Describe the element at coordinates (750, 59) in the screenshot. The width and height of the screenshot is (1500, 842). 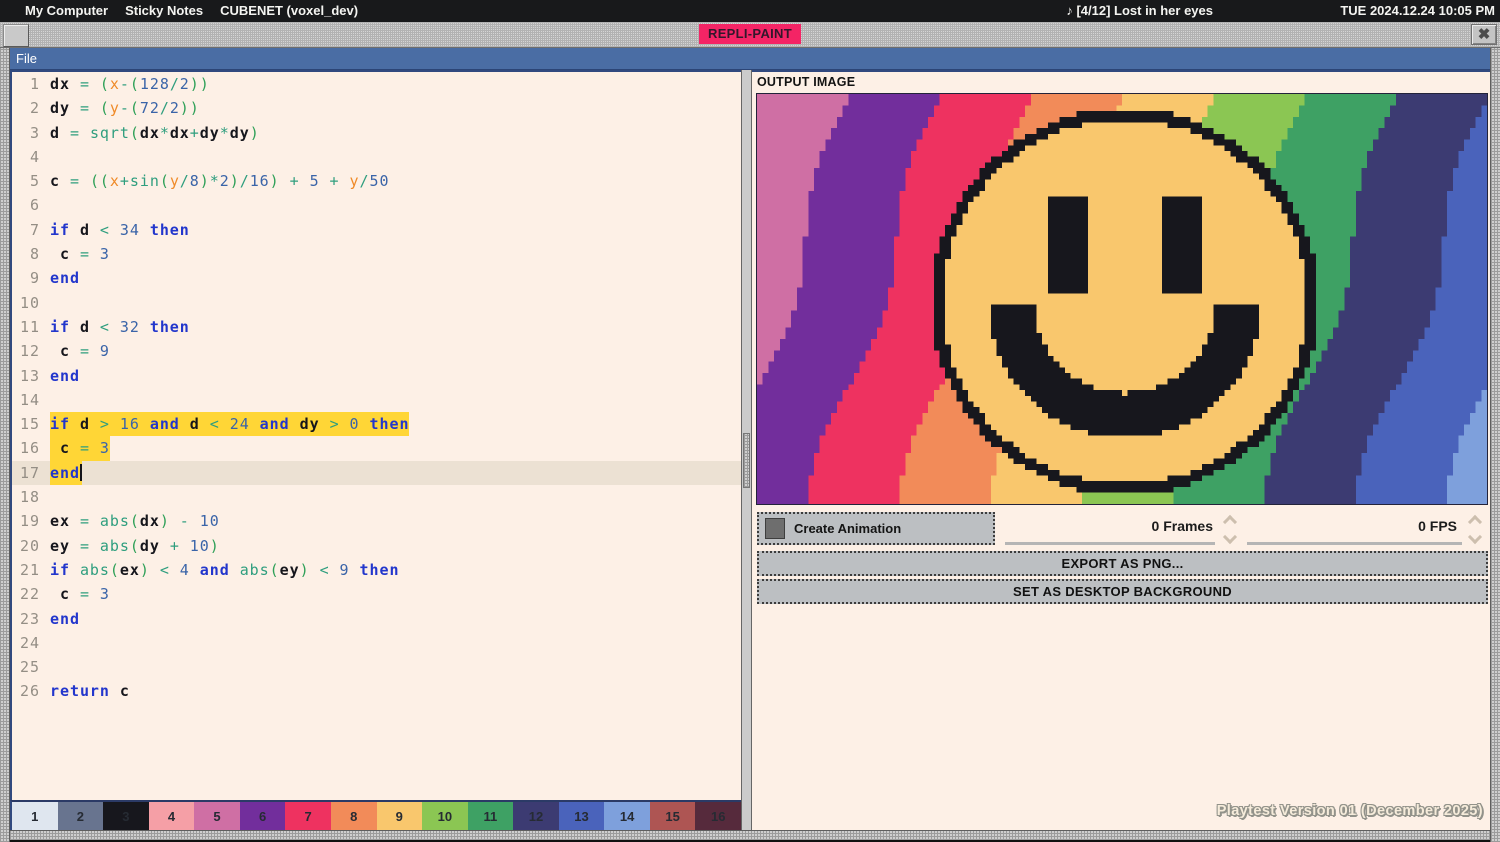
I see `menubar: File` at that location.